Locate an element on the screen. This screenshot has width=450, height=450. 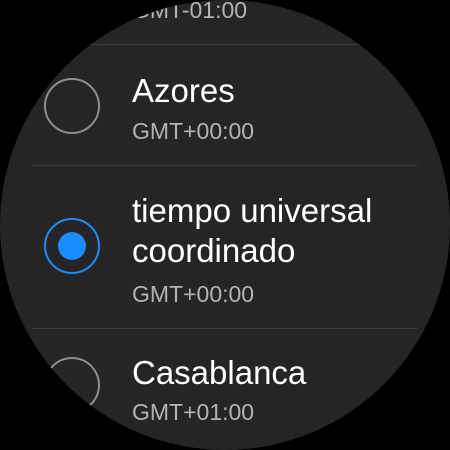
radio-dot is located at coordinates (72, 246).